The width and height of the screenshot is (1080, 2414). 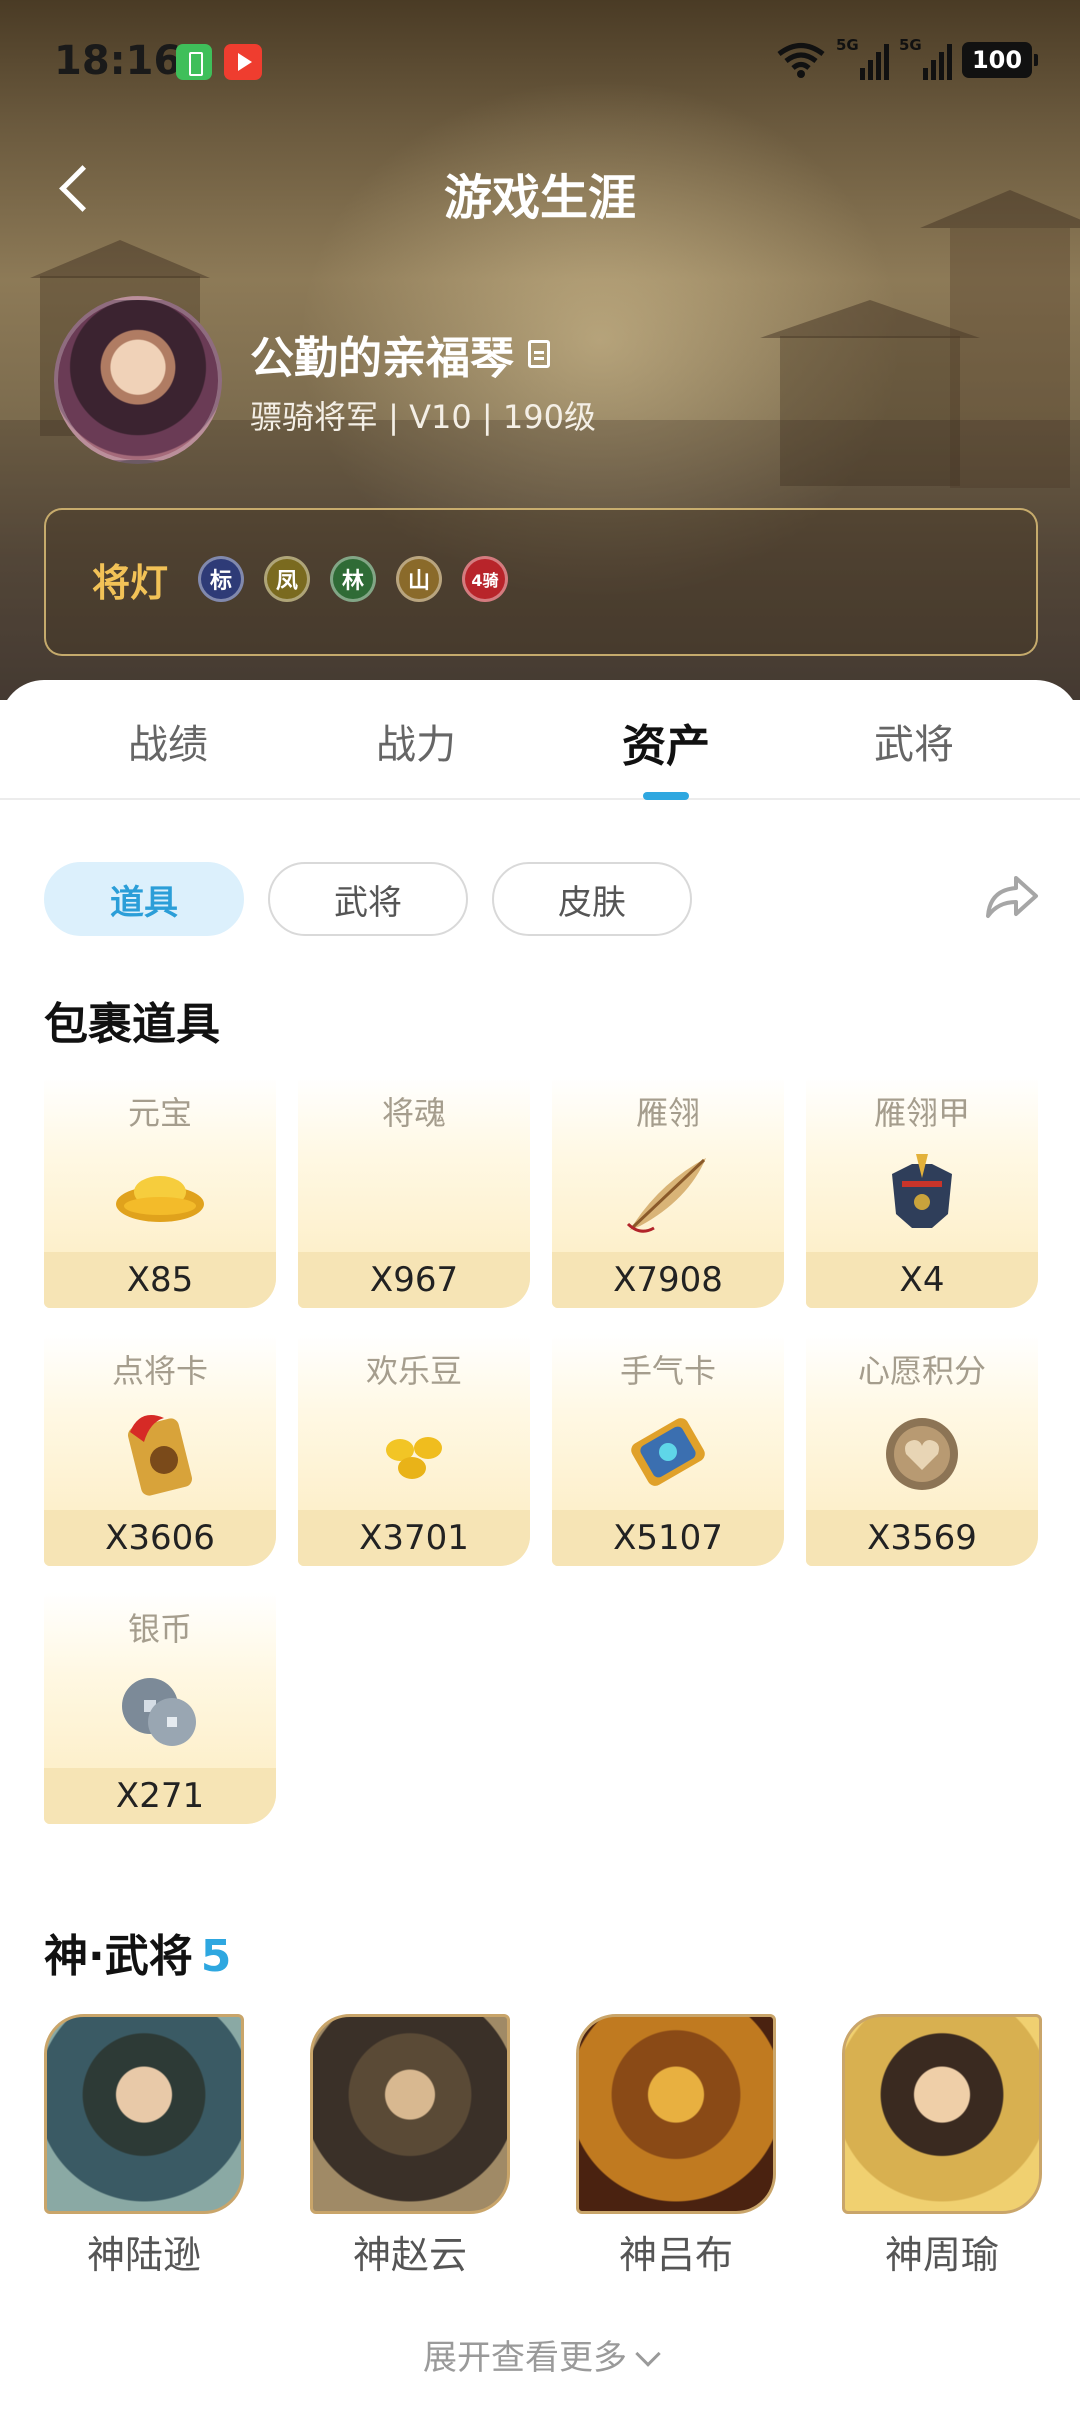 What do you see at coordinates (414, 1192) in the screenshot?
I see `inventory-item: 将魂 X967` at bounding box center [414, 1192].